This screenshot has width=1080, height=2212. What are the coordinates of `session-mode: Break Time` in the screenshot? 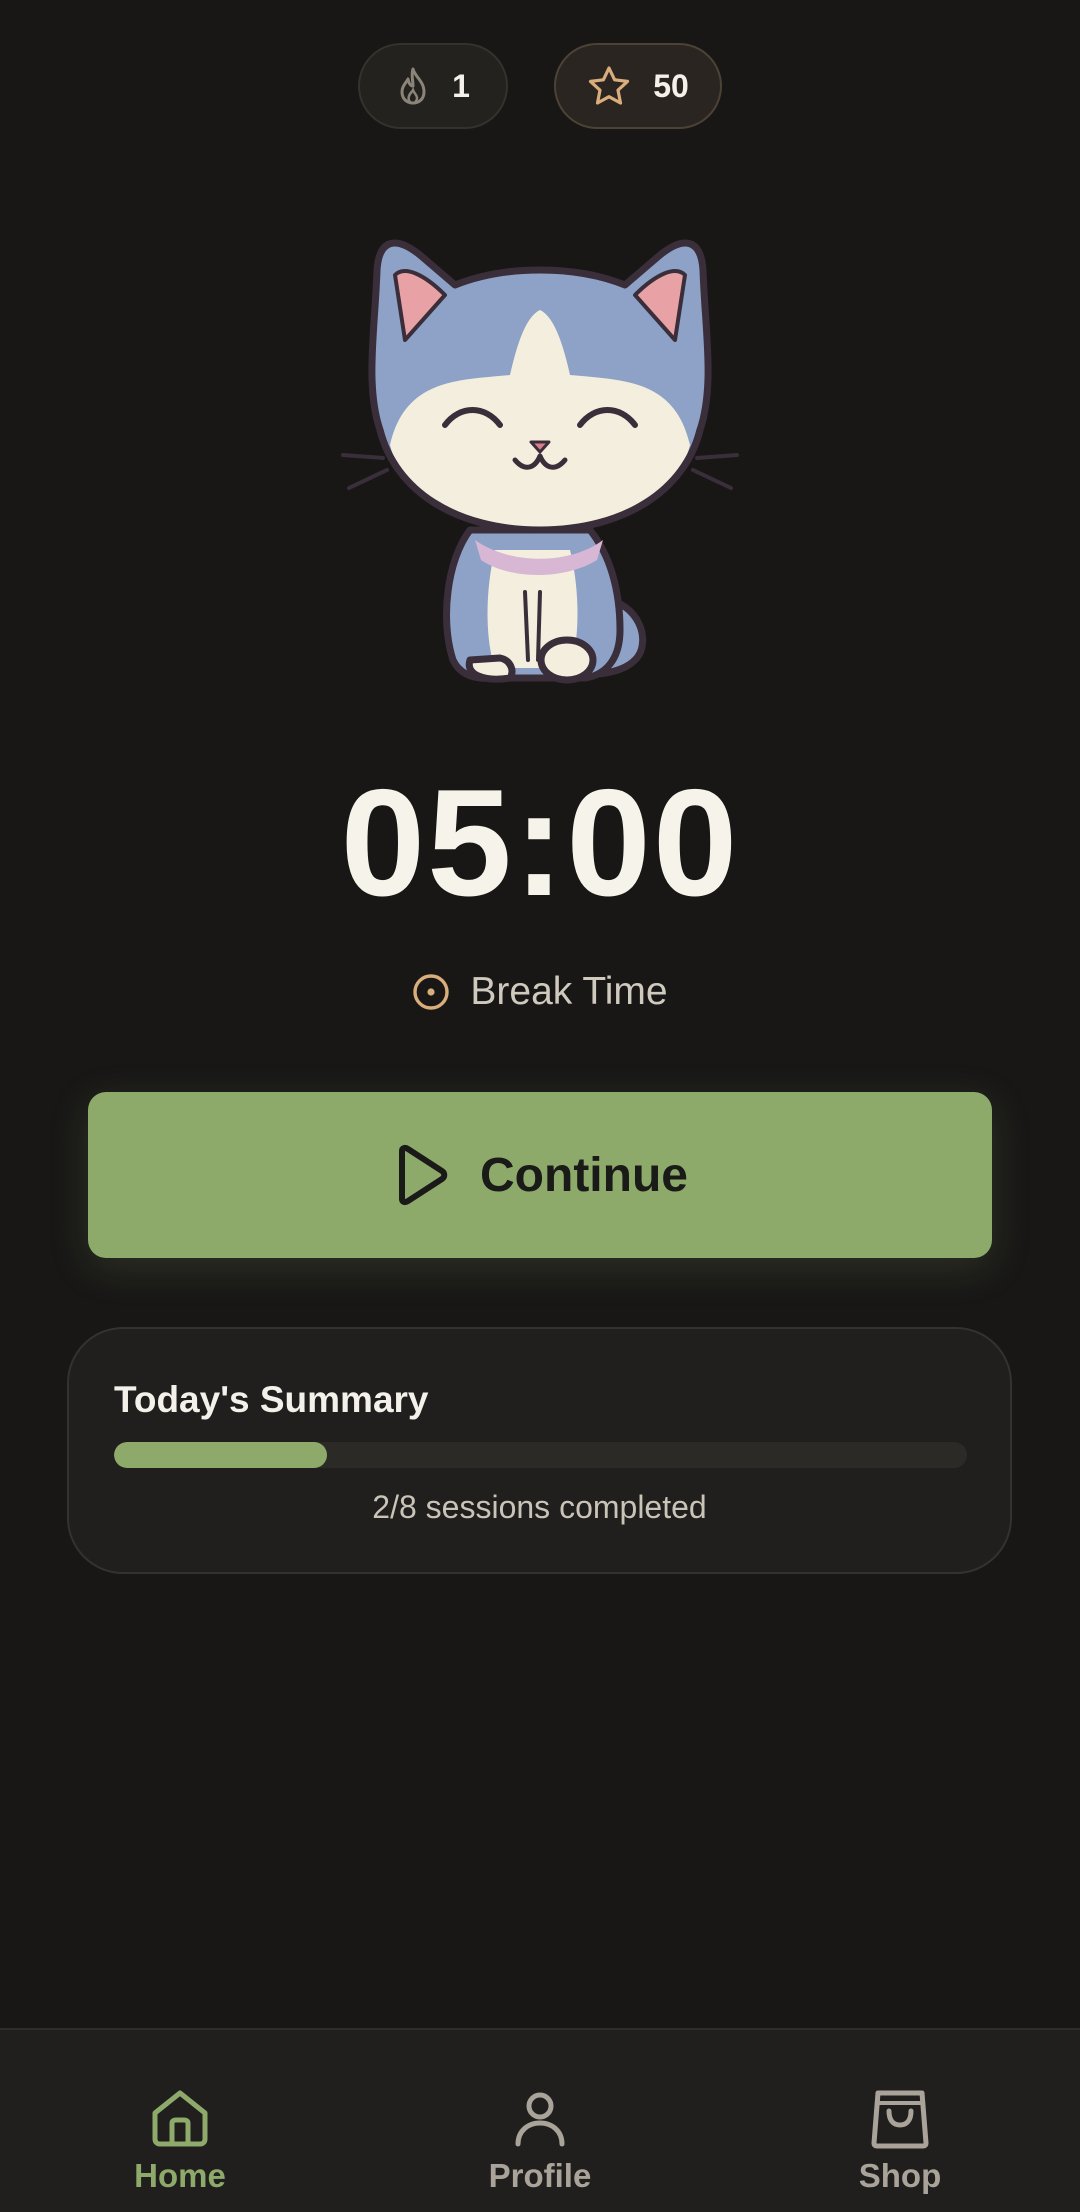 It's located at (540, 992).